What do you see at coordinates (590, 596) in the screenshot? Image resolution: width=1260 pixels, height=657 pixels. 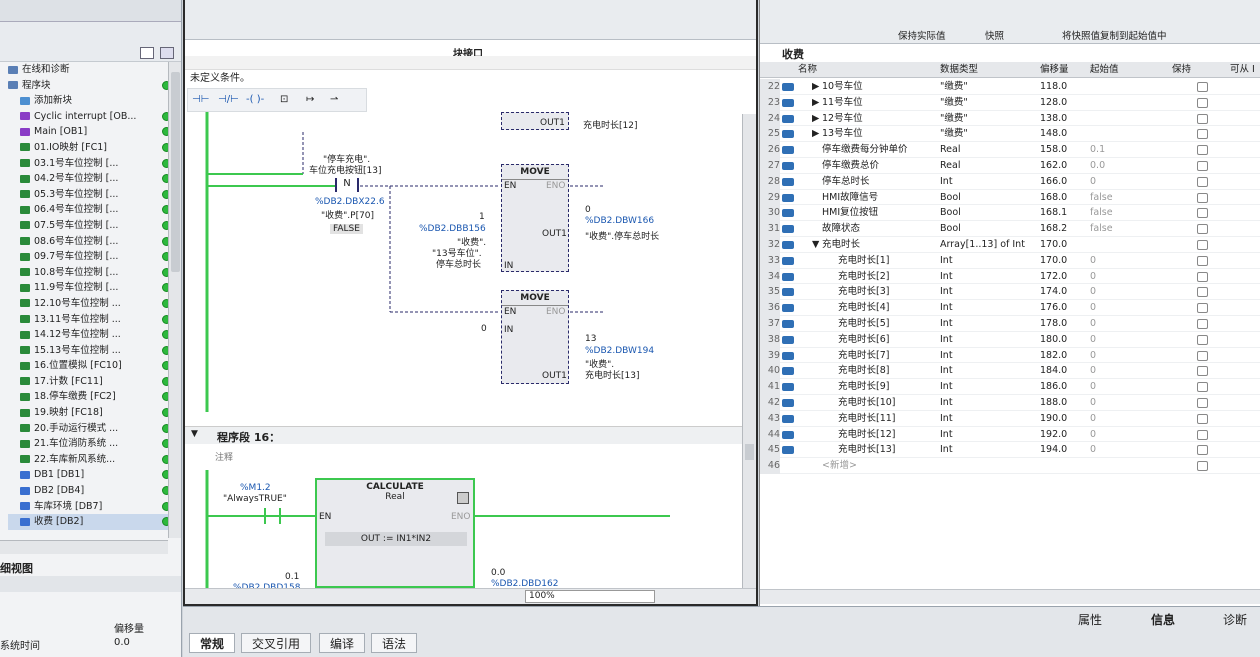 I see `zoom-box: 100%` at bounding box center [590, 596].